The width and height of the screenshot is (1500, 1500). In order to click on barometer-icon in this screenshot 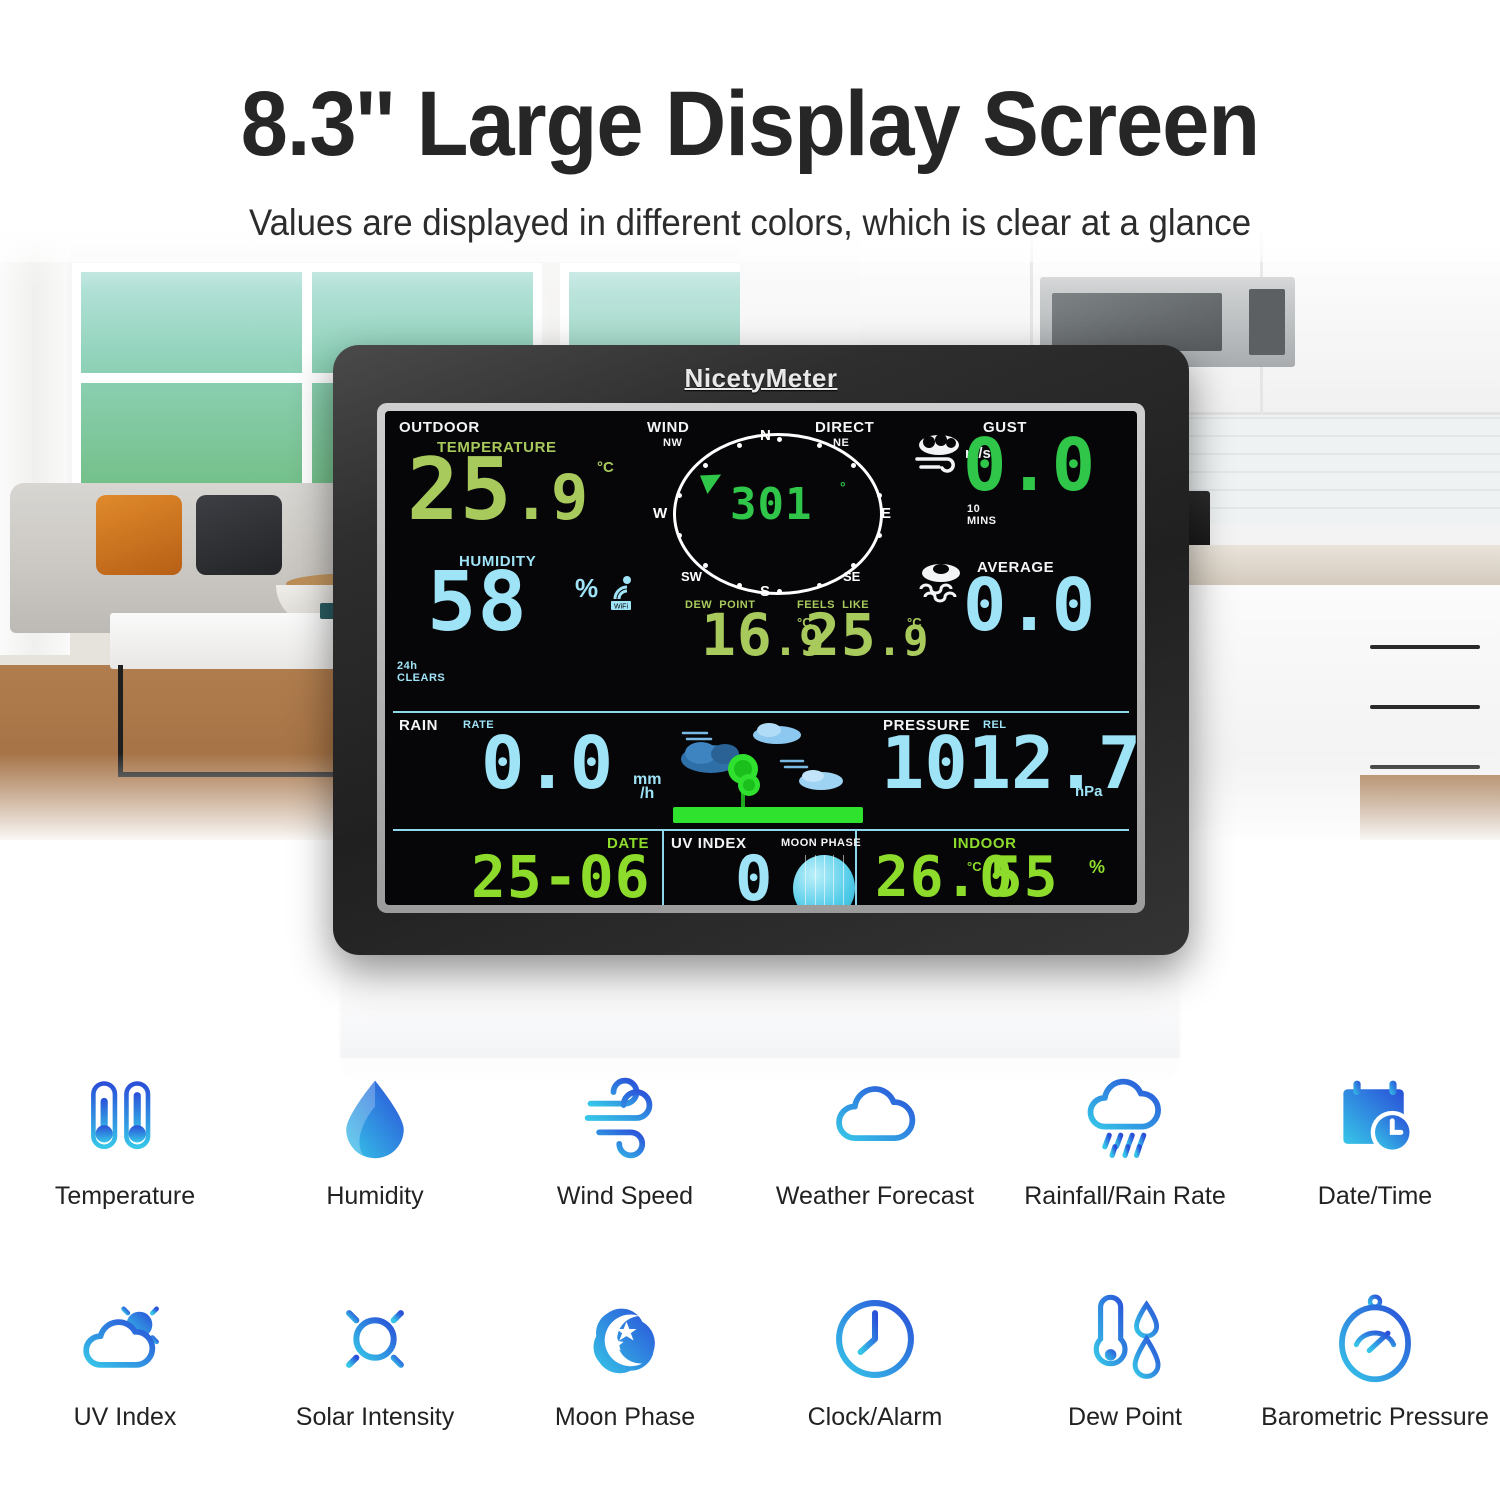, I will do `click(1375, 1338)`.